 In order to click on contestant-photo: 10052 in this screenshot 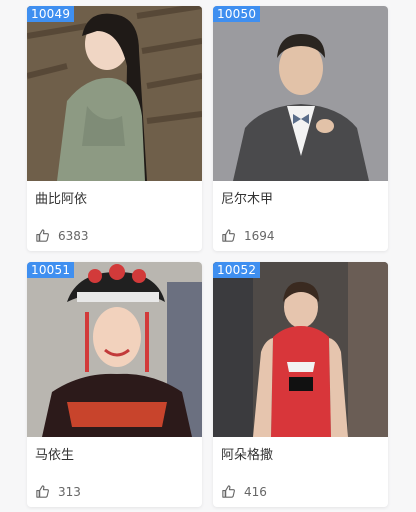, I will do `click(300, 349)`.